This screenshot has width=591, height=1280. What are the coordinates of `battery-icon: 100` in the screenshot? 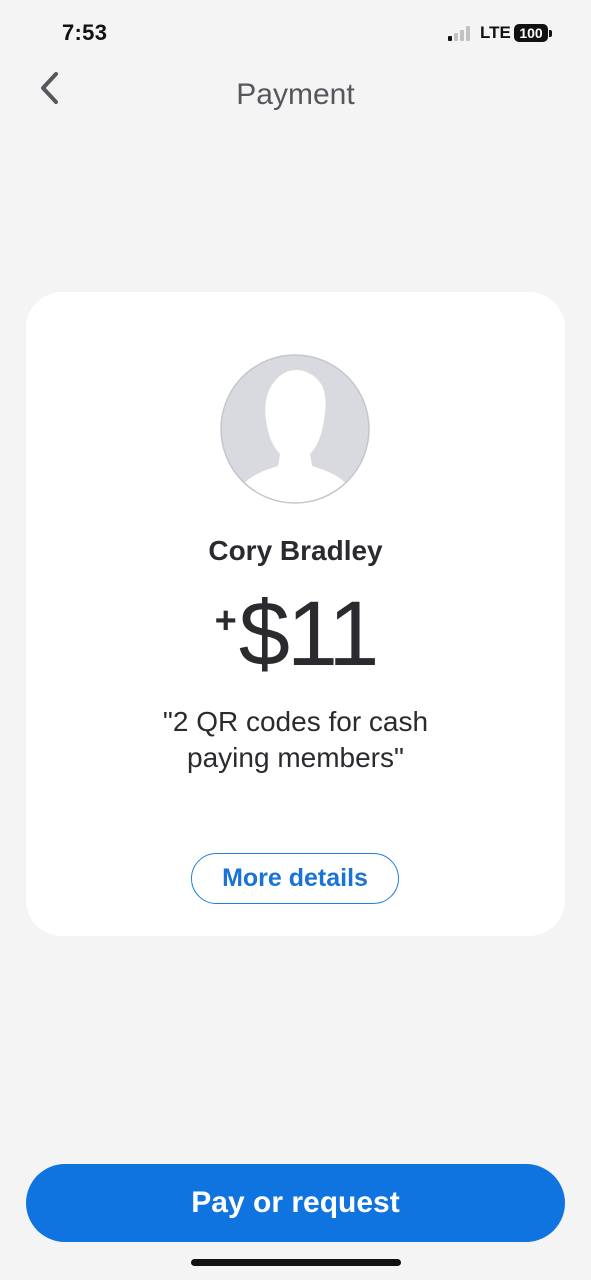 It's located at (531, 33).